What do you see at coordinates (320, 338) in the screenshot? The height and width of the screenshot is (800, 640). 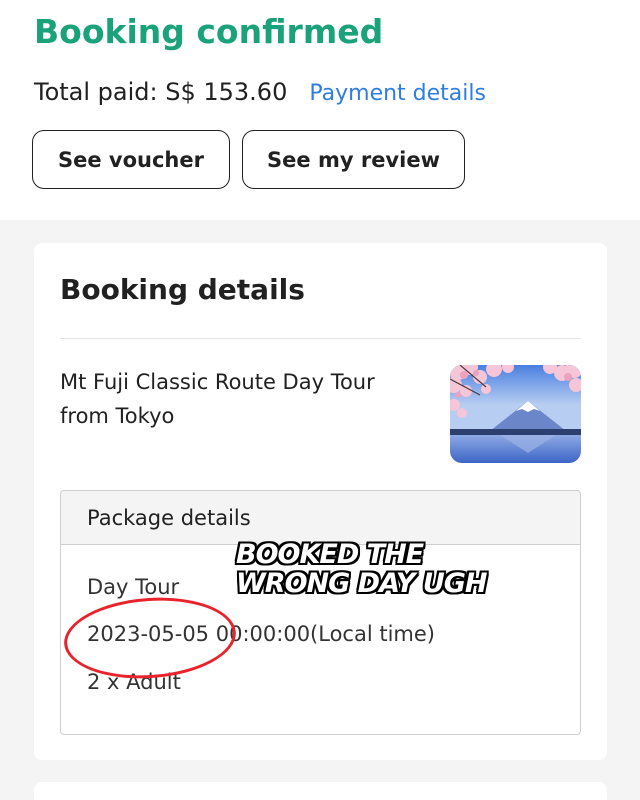 I see `divider` at bounding box center [320, 338].